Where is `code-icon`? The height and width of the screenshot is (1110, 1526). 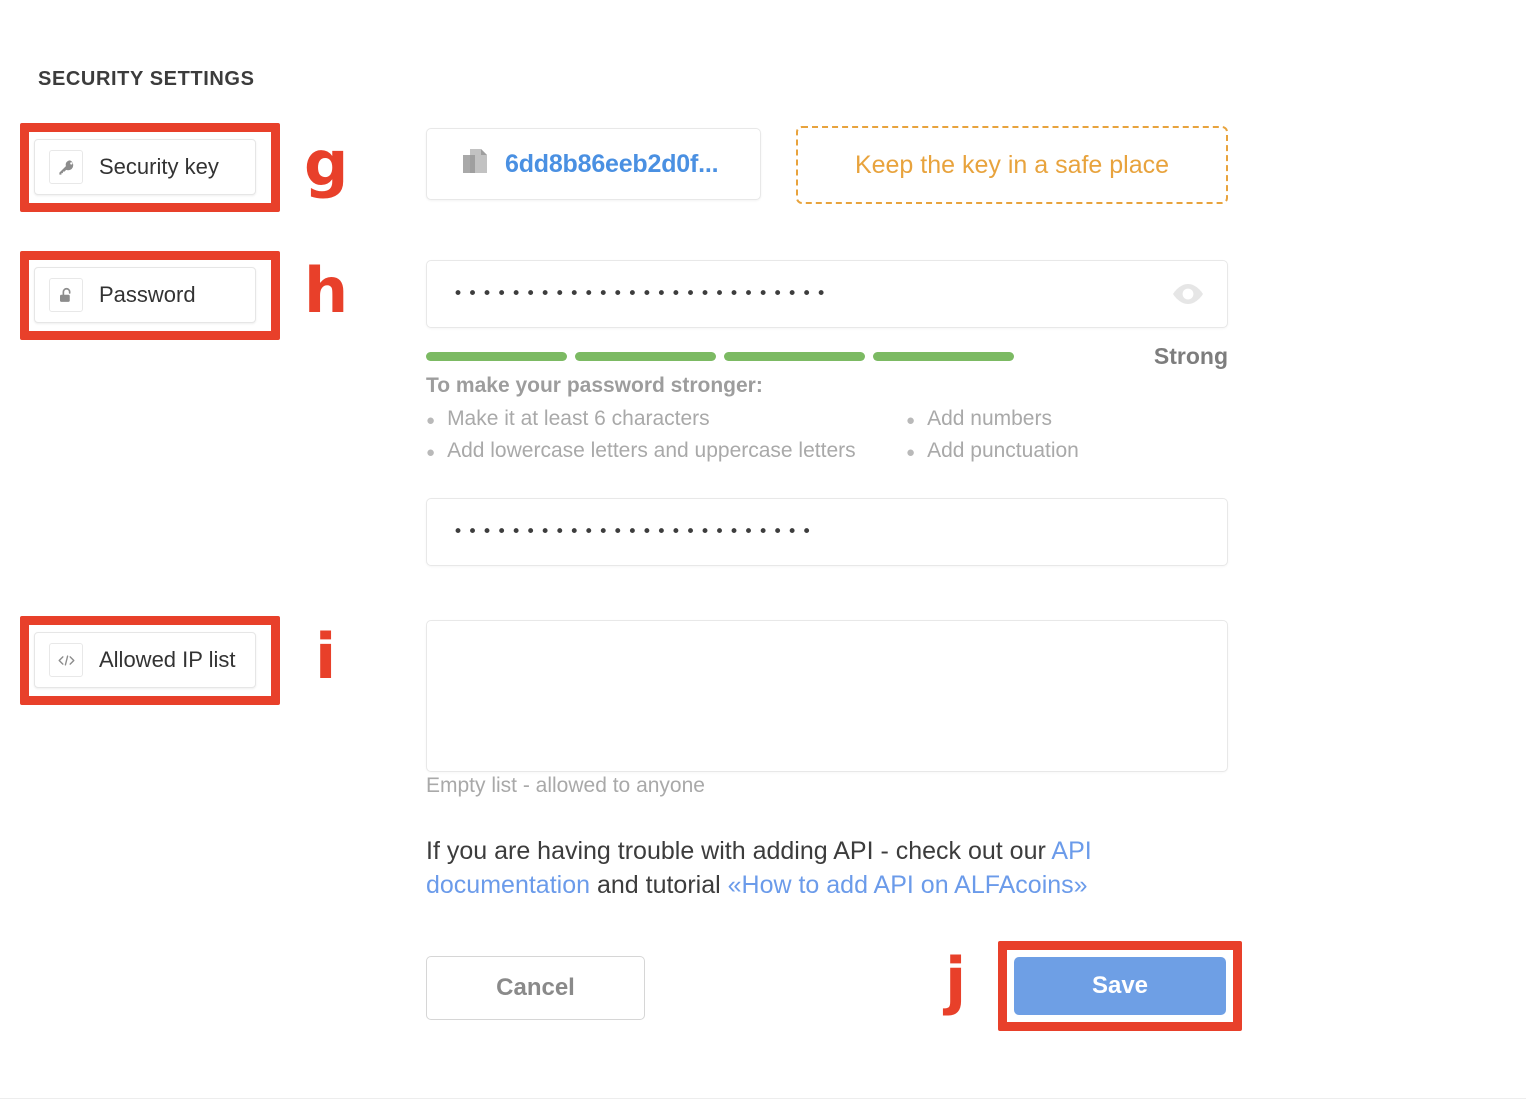
code-icon is located at coordinates (66, 660).